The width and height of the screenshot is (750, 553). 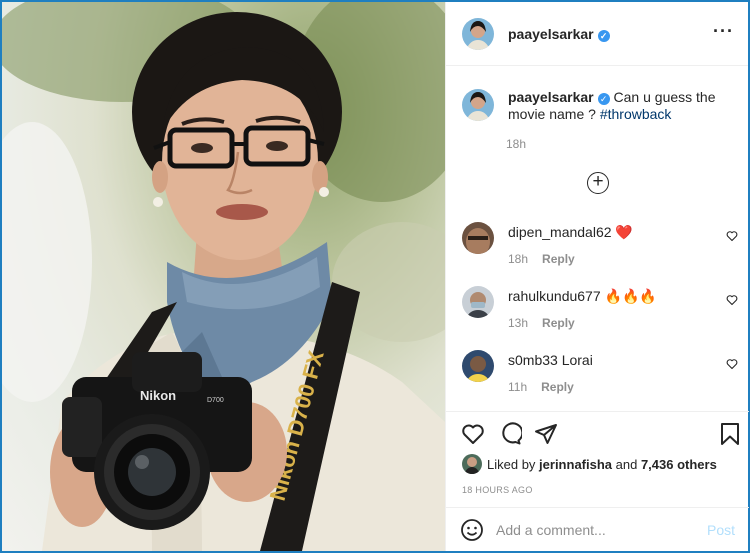 I want to click on more-options-icon: ···, so click(x=723, y=32).